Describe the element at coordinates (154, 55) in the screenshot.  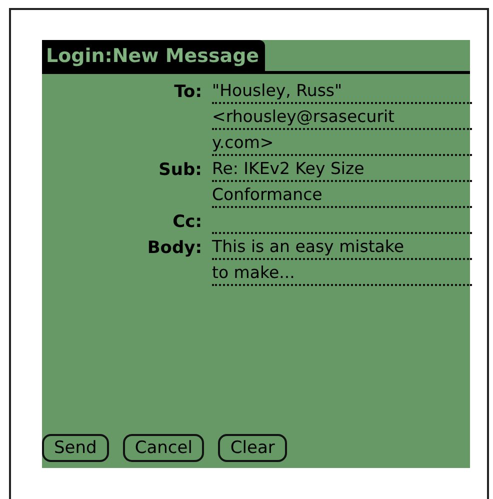
I see `window-title: Login:New Message` at that location.